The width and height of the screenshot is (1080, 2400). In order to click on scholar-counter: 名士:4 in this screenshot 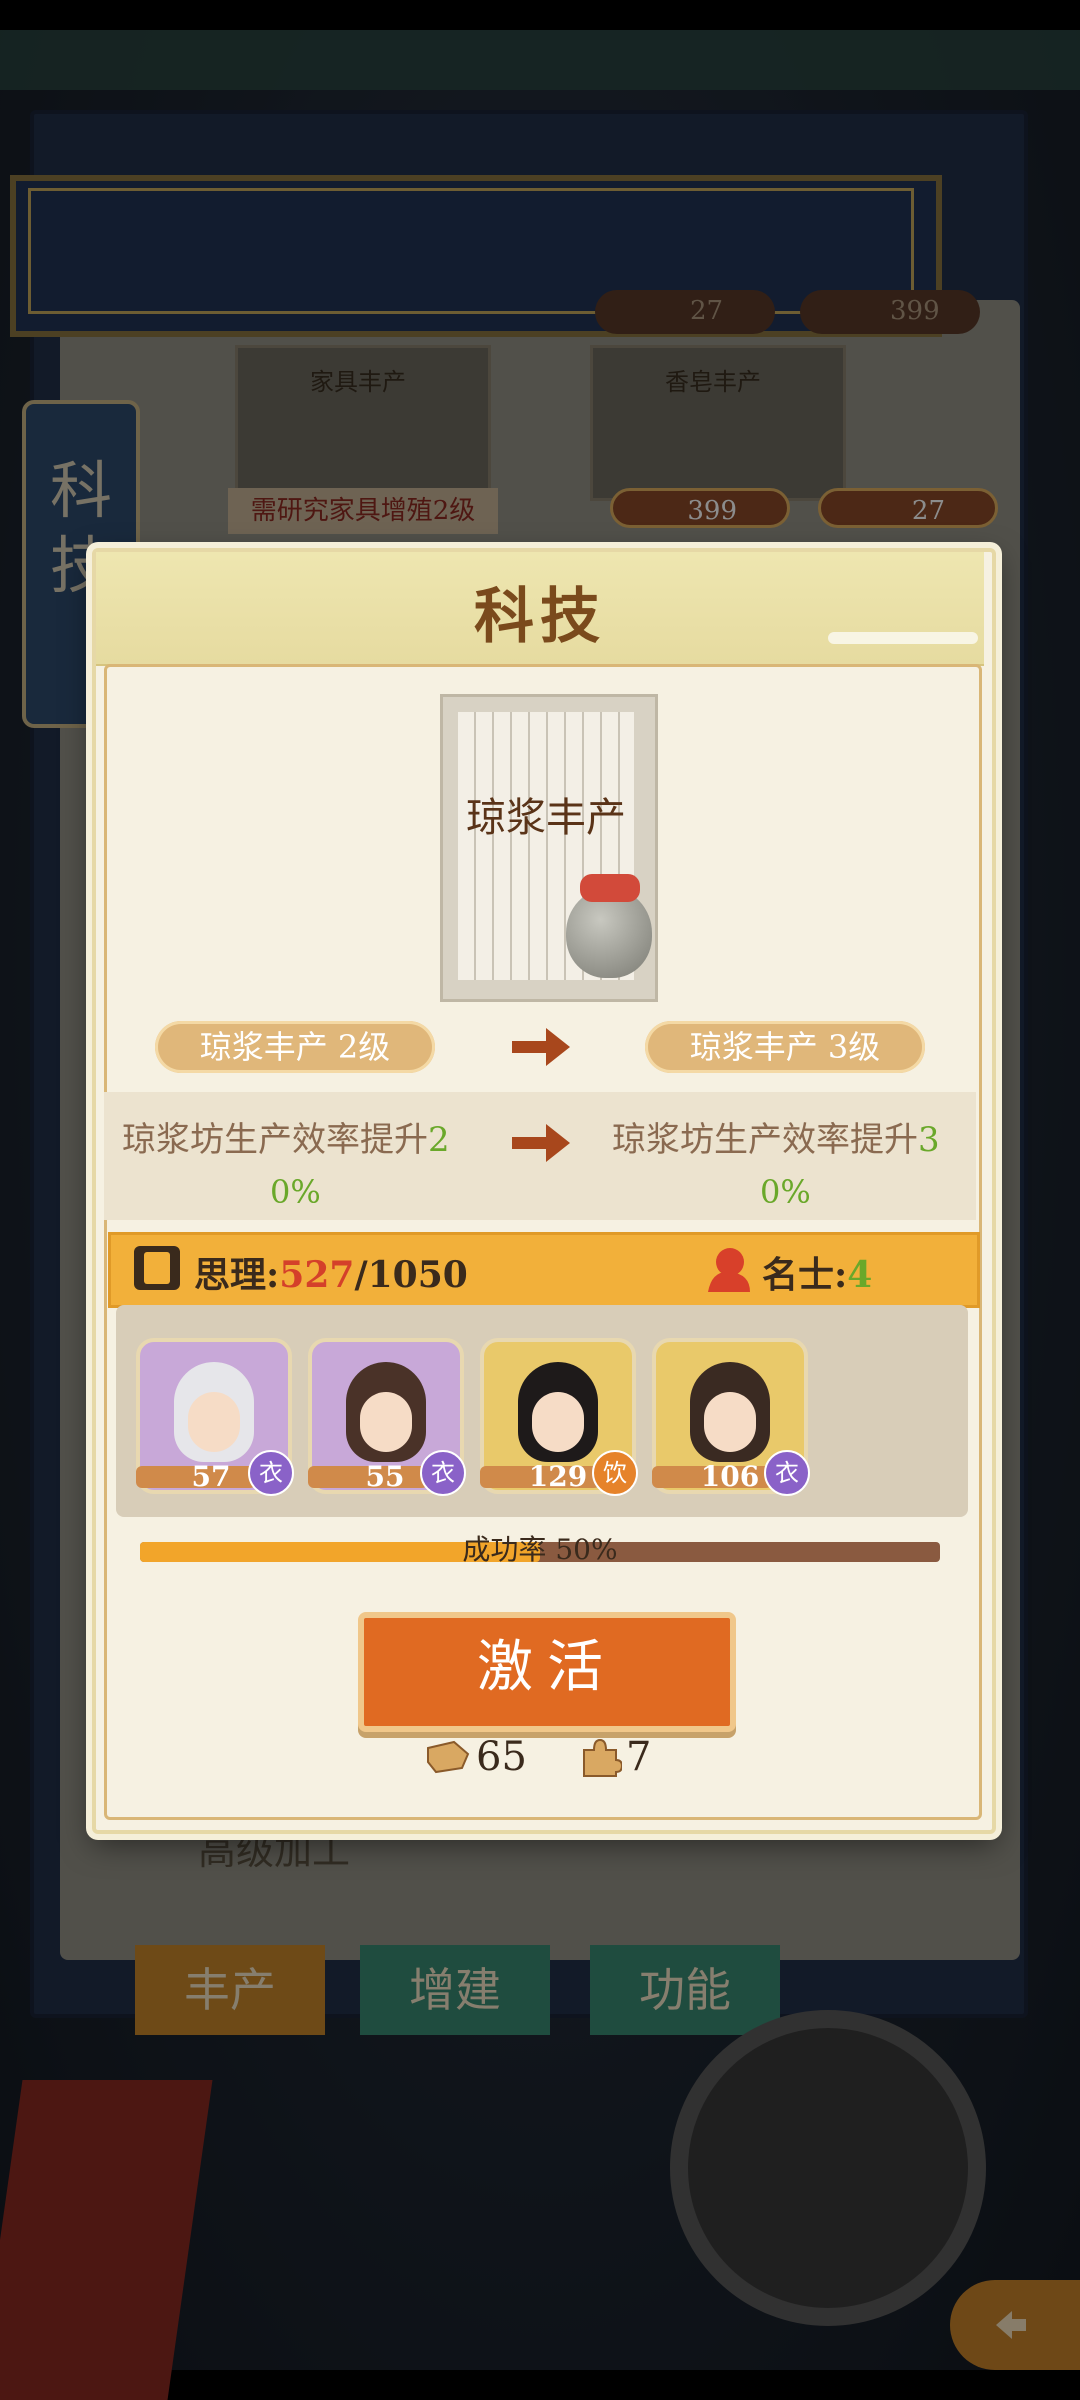, I will do `click(817, 1272)`.